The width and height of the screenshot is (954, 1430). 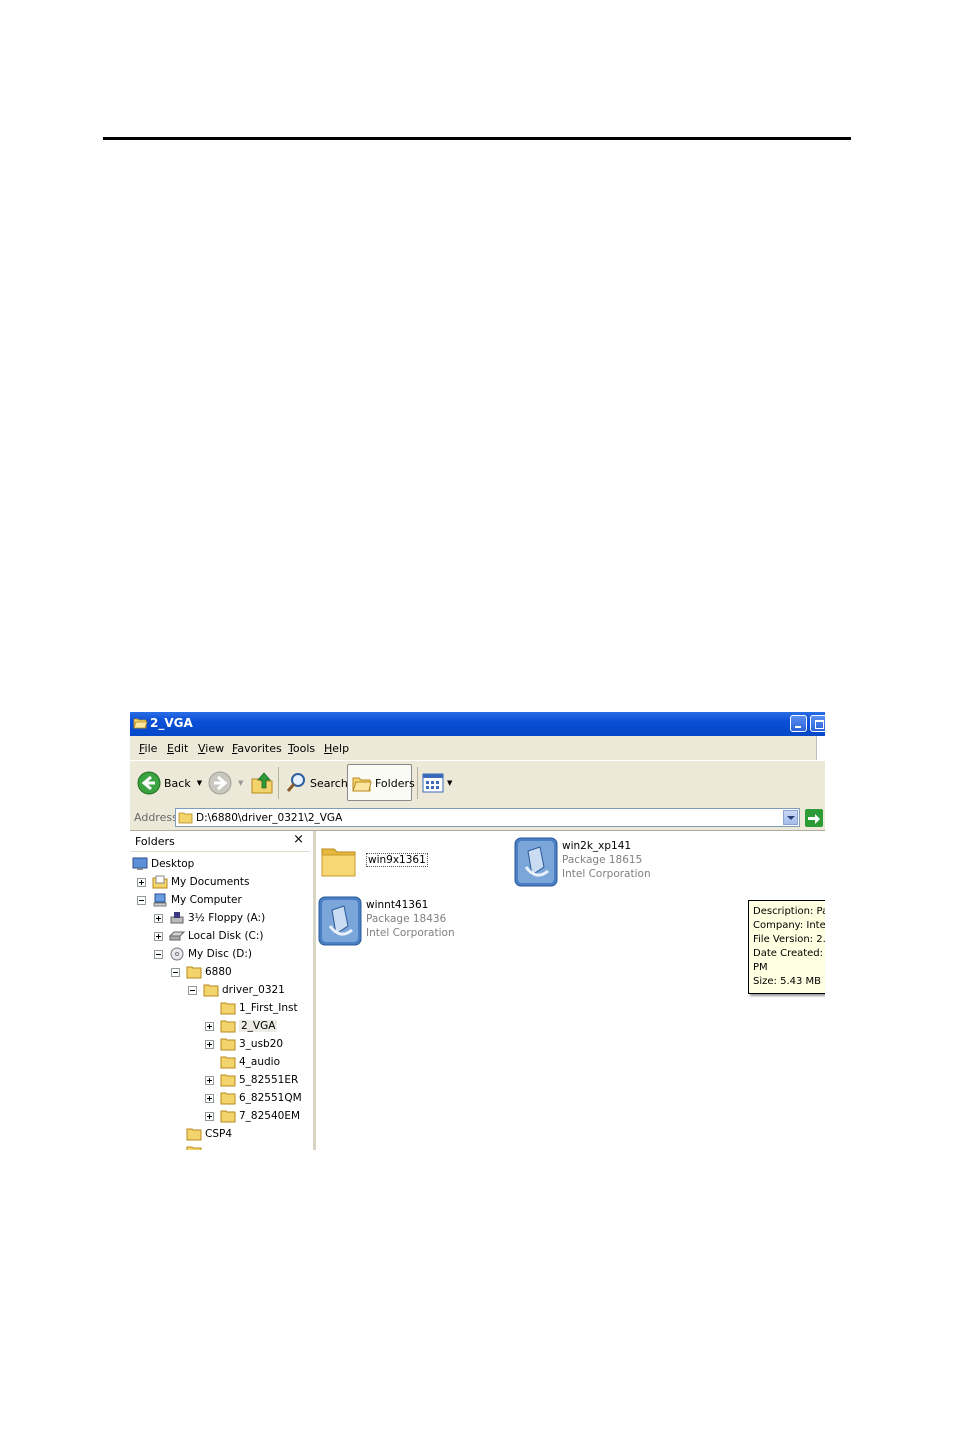 I want to click on tree-label: 4_audio, so click(x=260, y=1062).